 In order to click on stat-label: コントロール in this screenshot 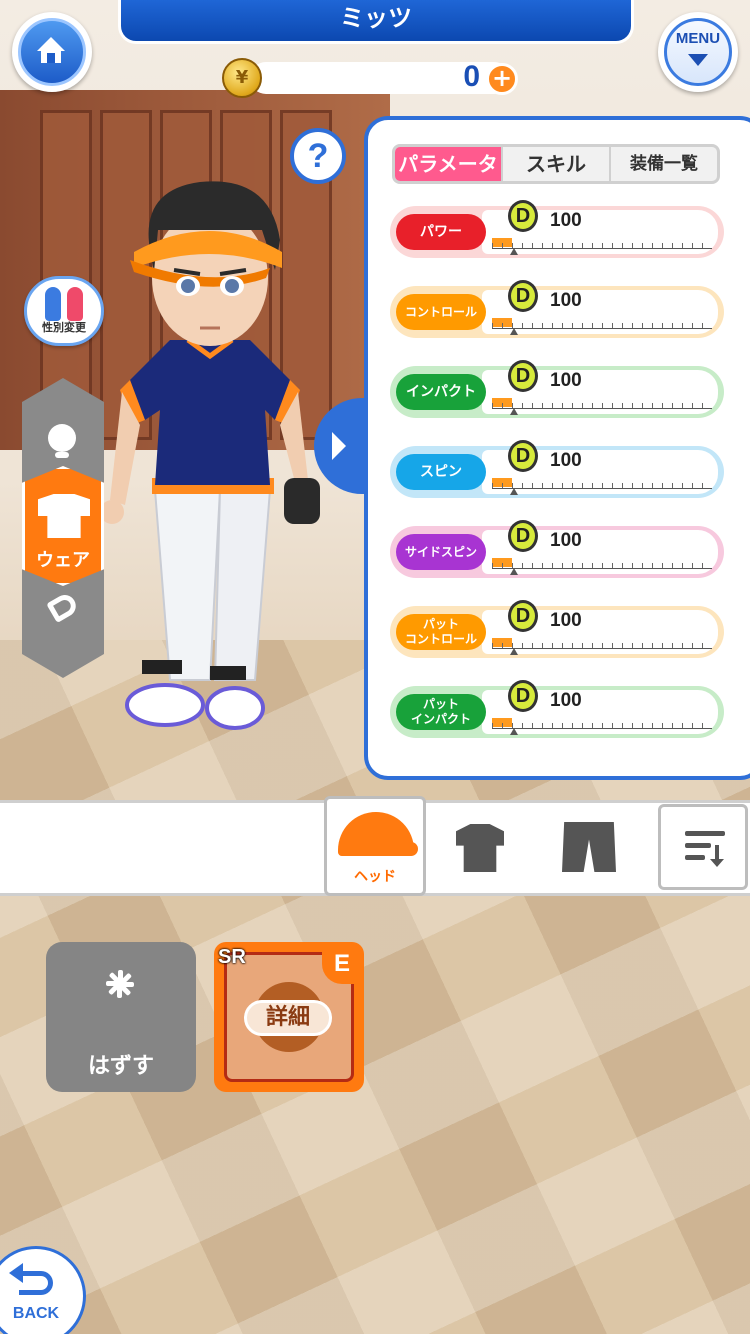, I will do `click(441, 312)`.